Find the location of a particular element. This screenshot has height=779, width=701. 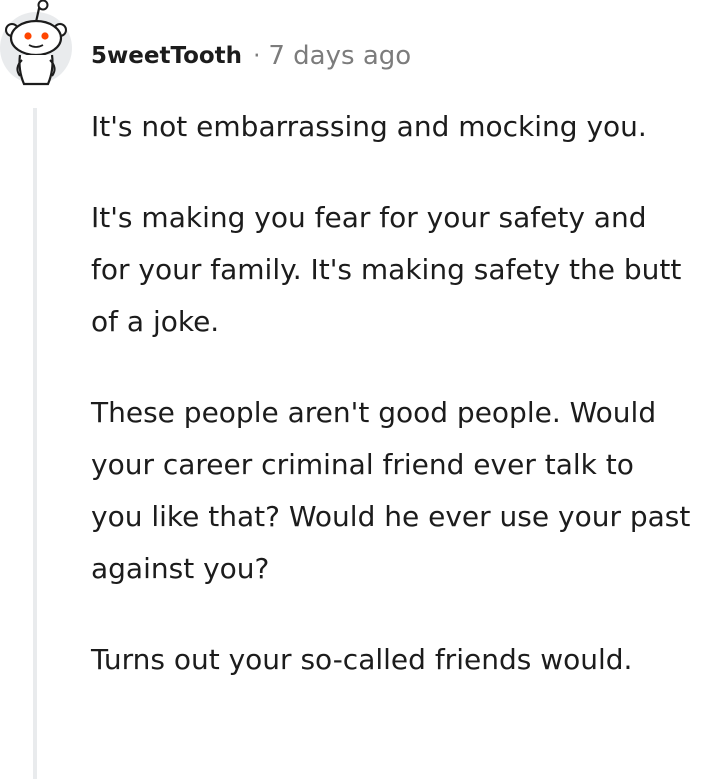

thread-collapse-line is located at coordinates (35, 443).